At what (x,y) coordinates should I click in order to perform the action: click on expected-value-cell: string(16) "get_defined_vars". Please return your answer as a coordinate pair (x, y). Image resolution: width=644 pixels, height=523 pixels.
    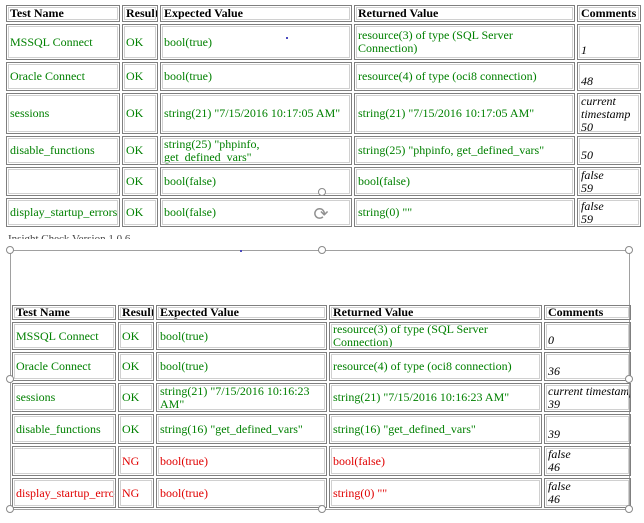
    Looking at the image, I should click on (241, 429).